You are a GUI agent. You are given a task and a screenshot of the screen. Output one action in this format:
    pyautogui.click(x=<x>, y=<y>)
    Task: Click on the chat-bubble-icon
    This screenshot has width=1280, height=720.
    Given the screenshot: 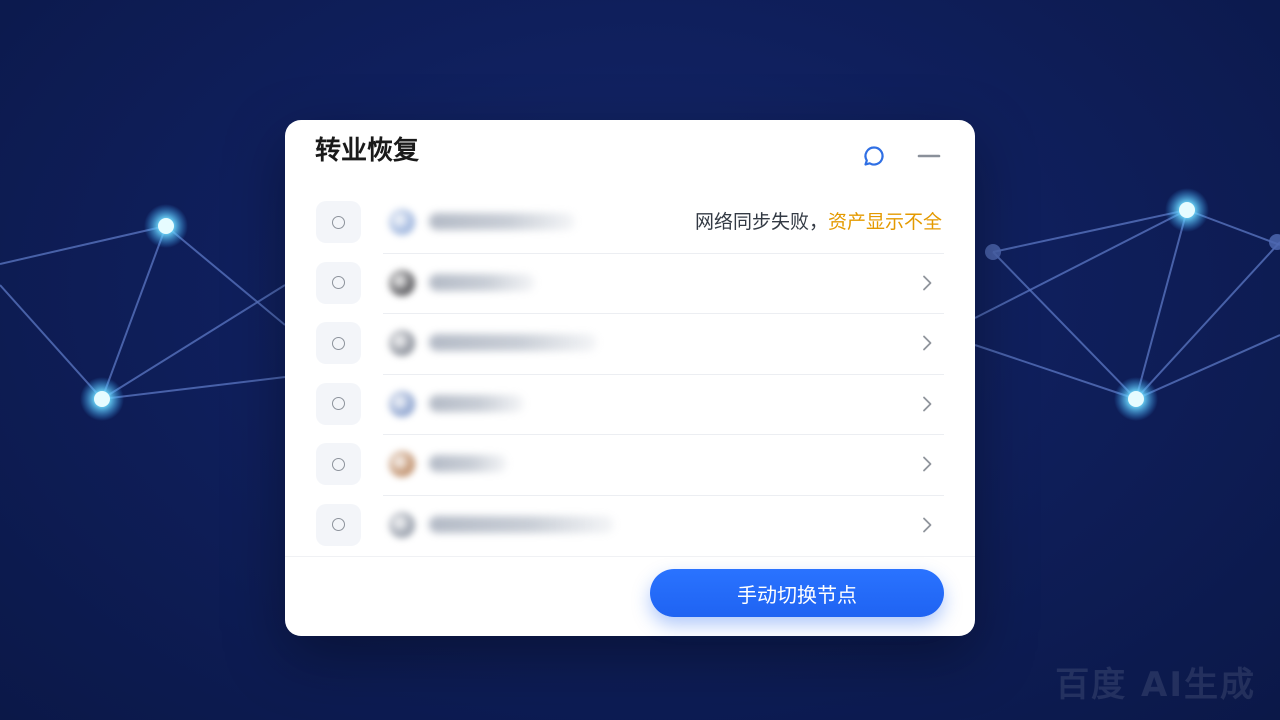 What is the action you would take?
    pyautogui.click(x=874, y=156)
    